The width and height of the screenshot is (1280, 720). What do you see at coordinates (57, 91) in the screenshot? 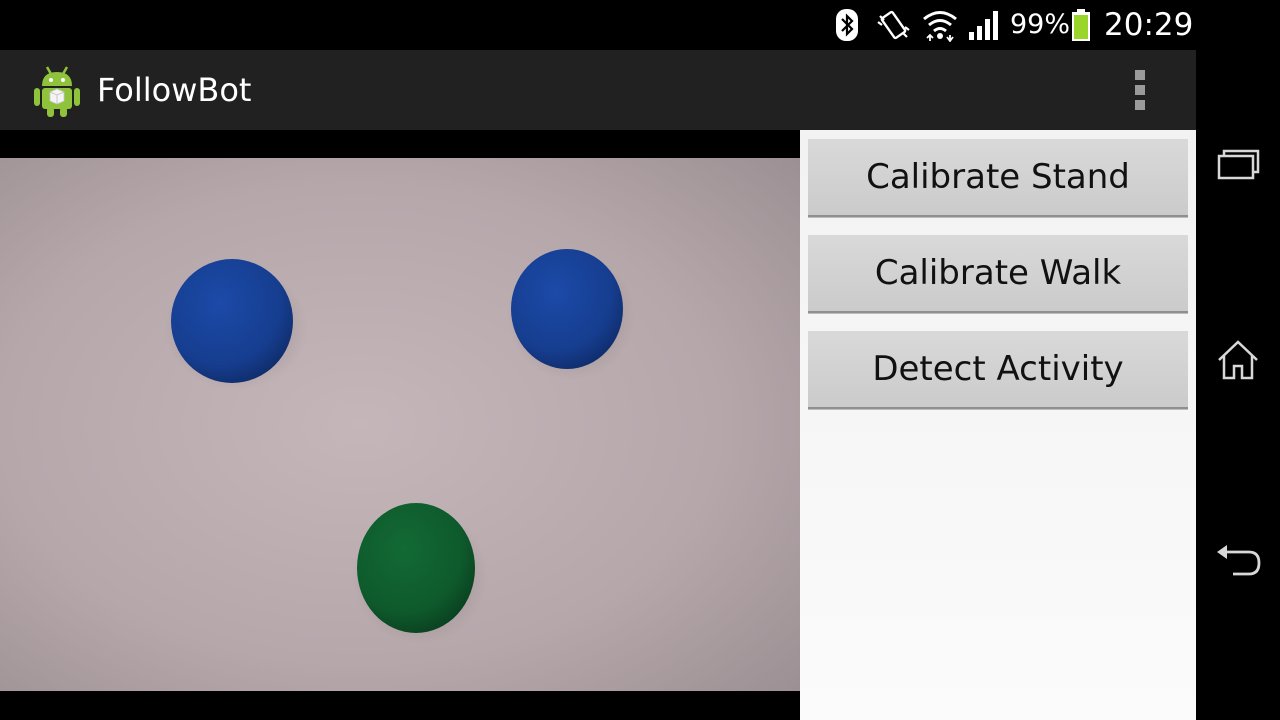
I see `android-robot-icon` at bounding box center [57, 91].